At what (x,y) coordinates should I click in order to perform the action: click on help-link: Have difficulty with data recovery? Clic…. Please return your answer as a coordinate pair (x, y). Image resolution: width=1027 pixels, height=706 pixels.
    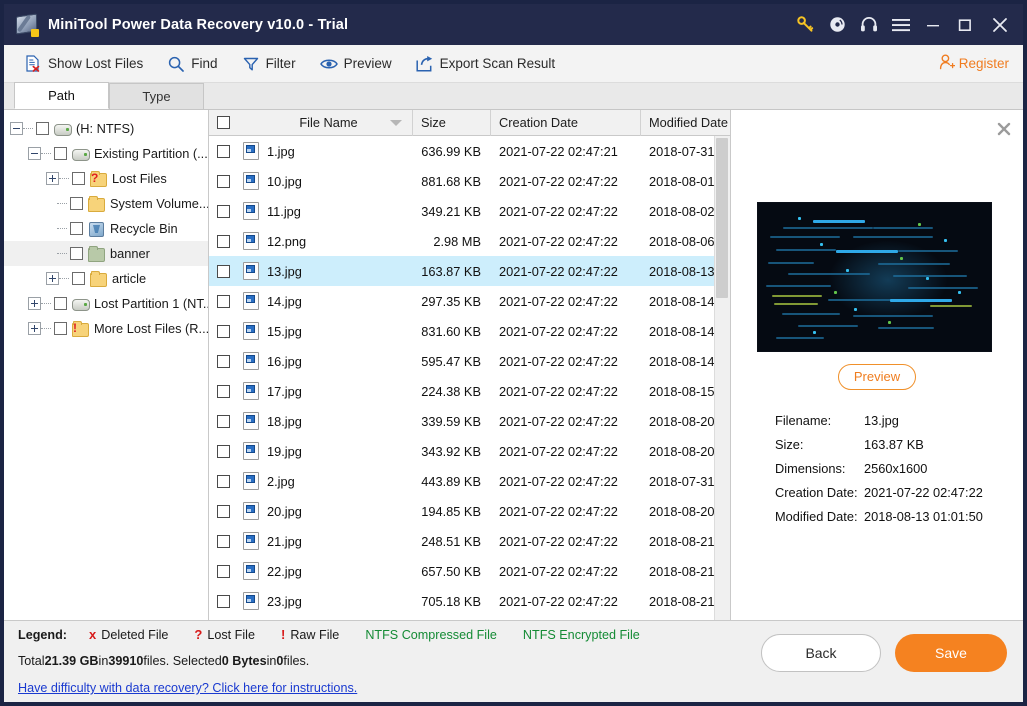
    Looking at the image, I should click on (187, 688).